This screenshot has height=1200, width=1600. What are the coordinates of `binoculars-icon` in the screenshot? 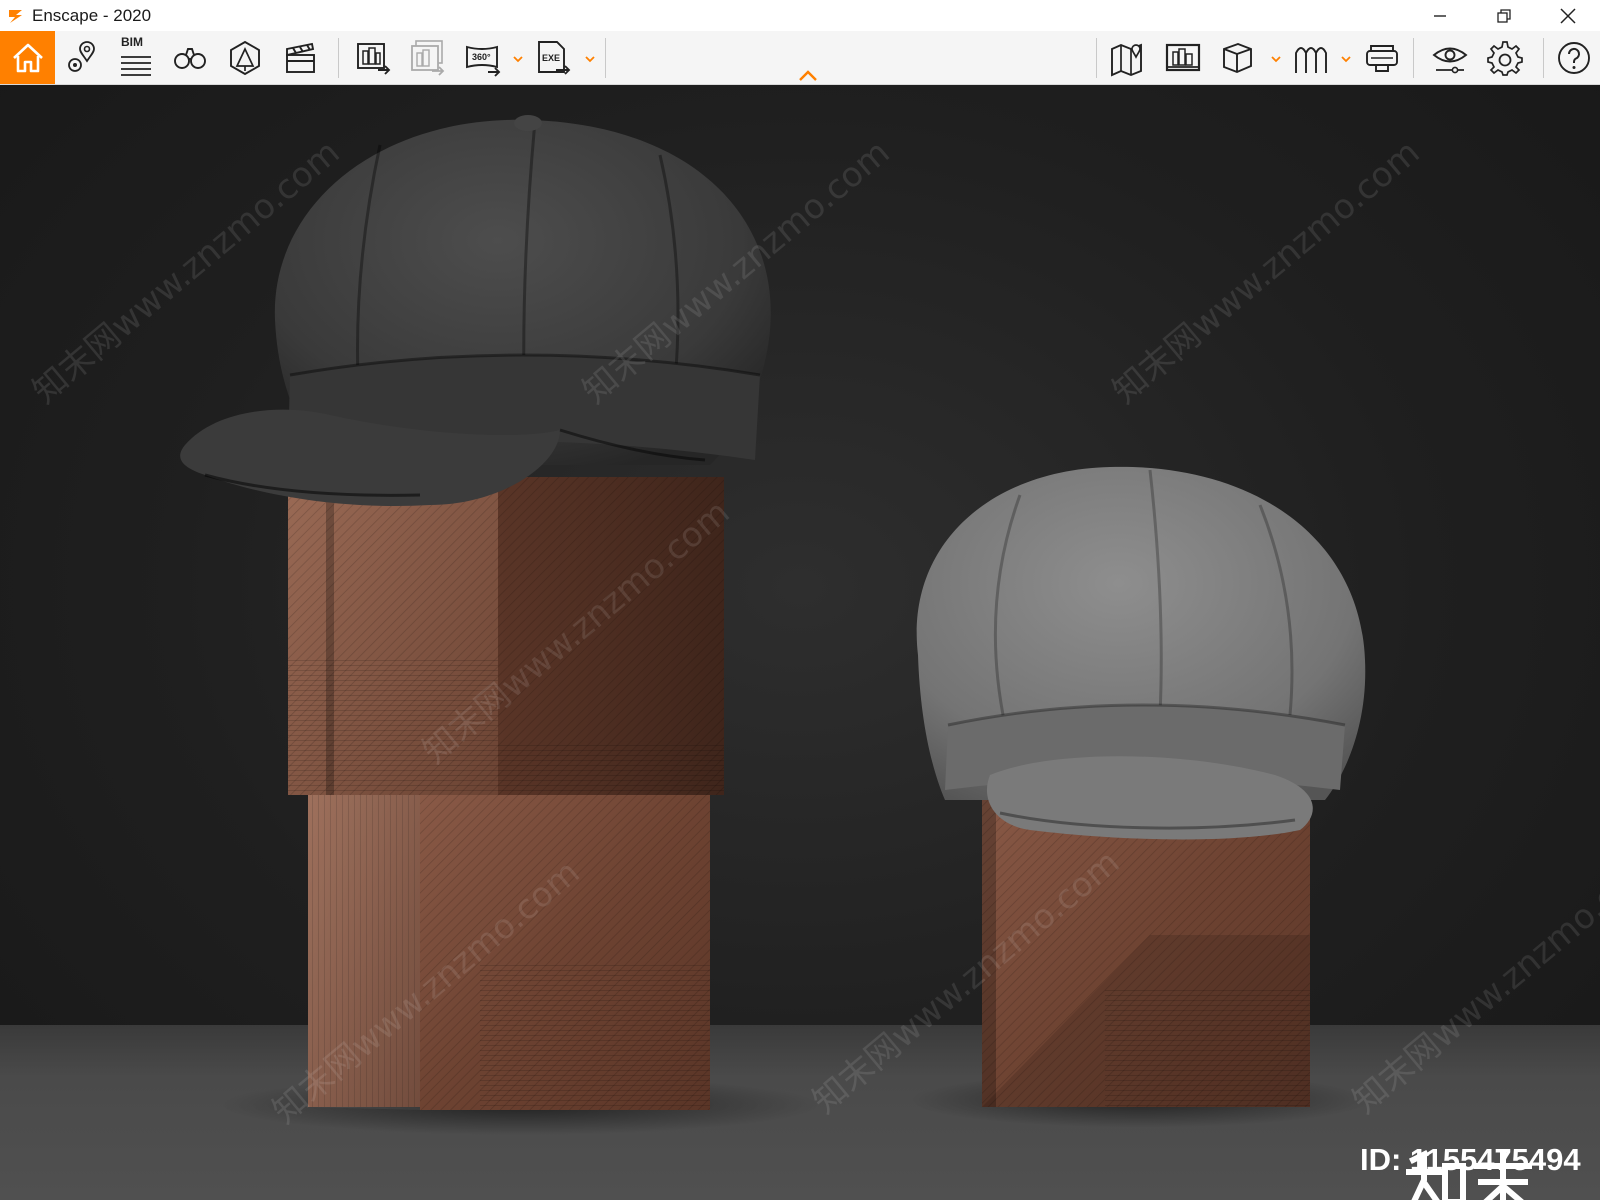 It's located at (190, 58).